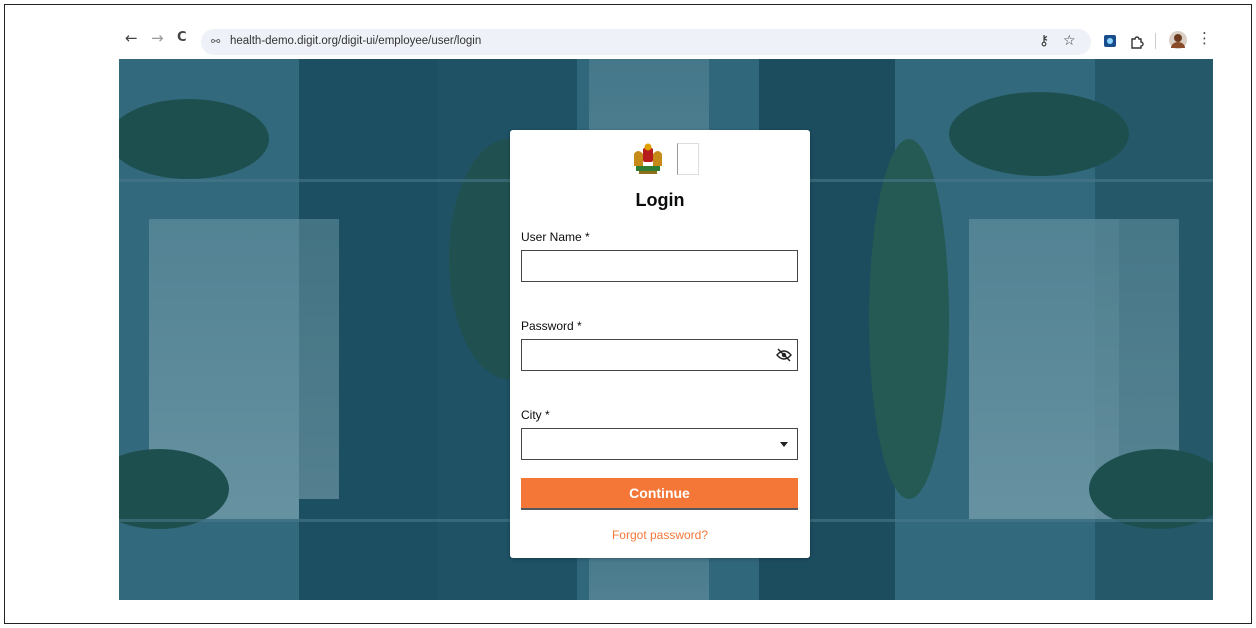 The height and width of the screenshot is (628, 1256). Describe the element at coordinates (659, 494) in the screenshot. I see `continue-button: Continue` at that location.